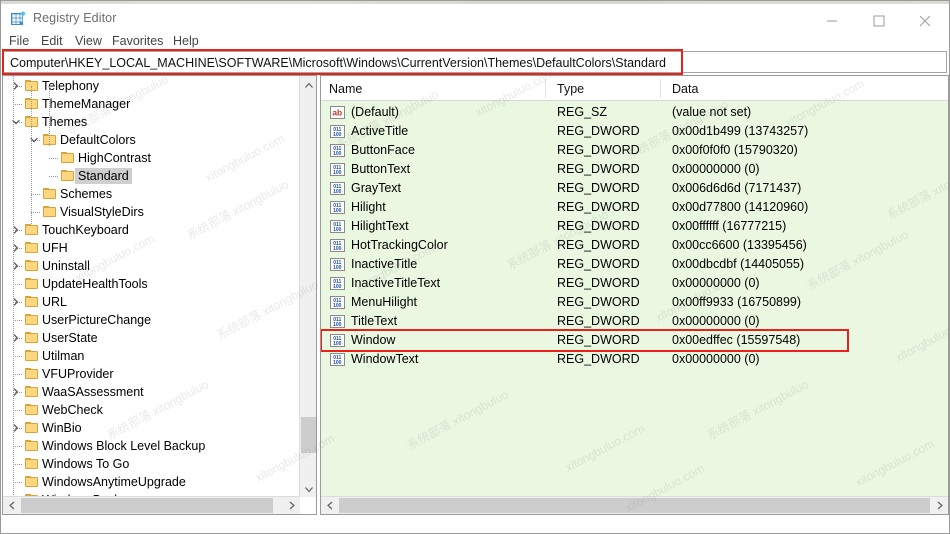  Describe the element at coordinates (308, 84) in the screenshot. I see `tree-scroll-up-button` at that location.